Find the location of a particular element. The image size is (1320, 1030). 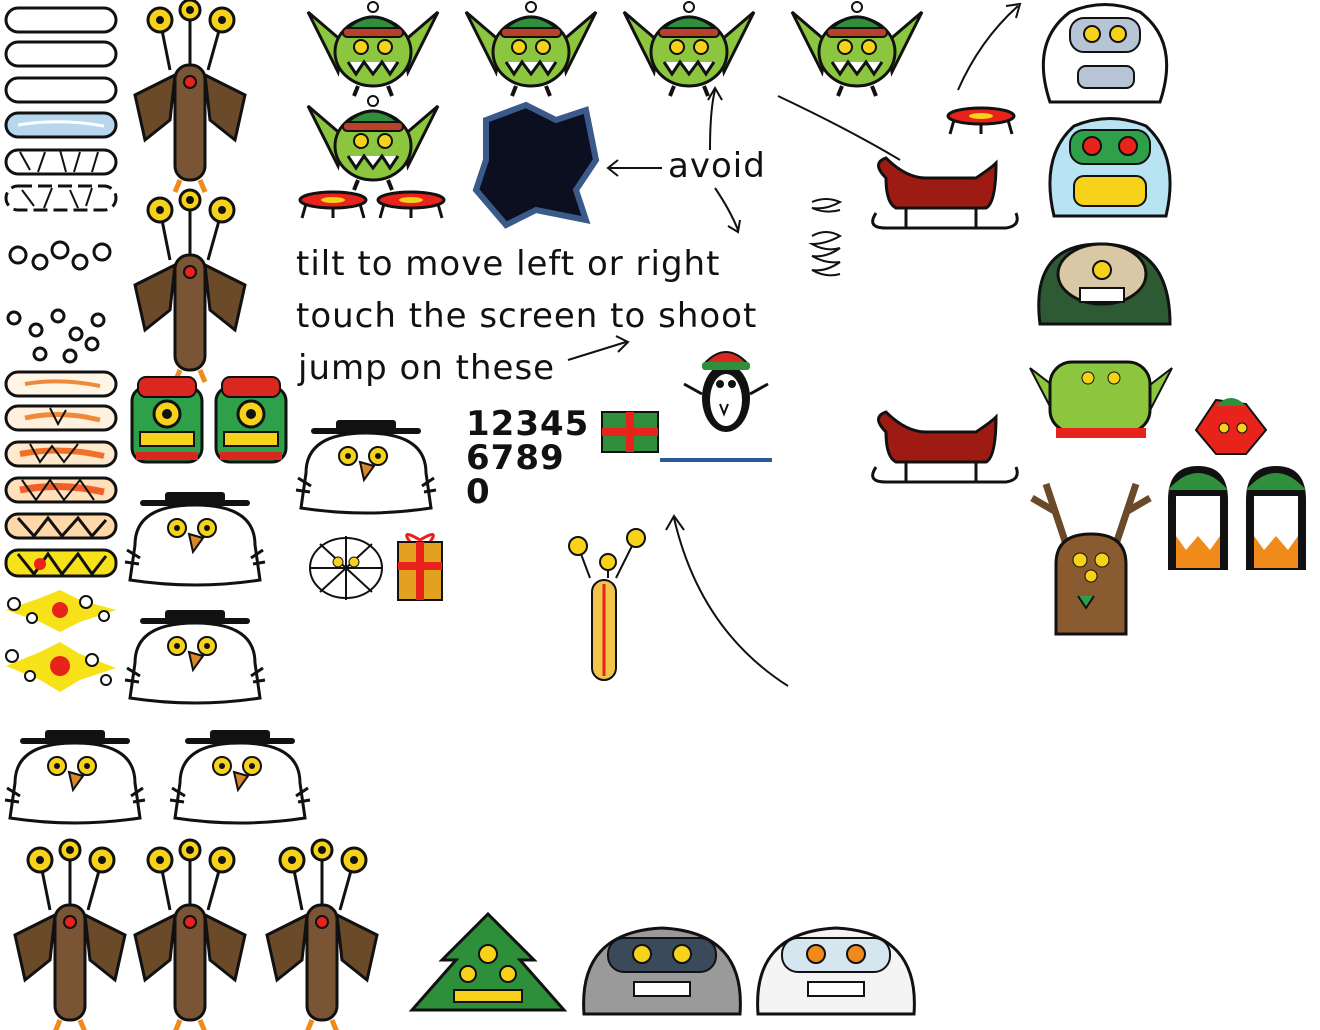

digits-row-2: 6789 is located at coordinates (515, 458).